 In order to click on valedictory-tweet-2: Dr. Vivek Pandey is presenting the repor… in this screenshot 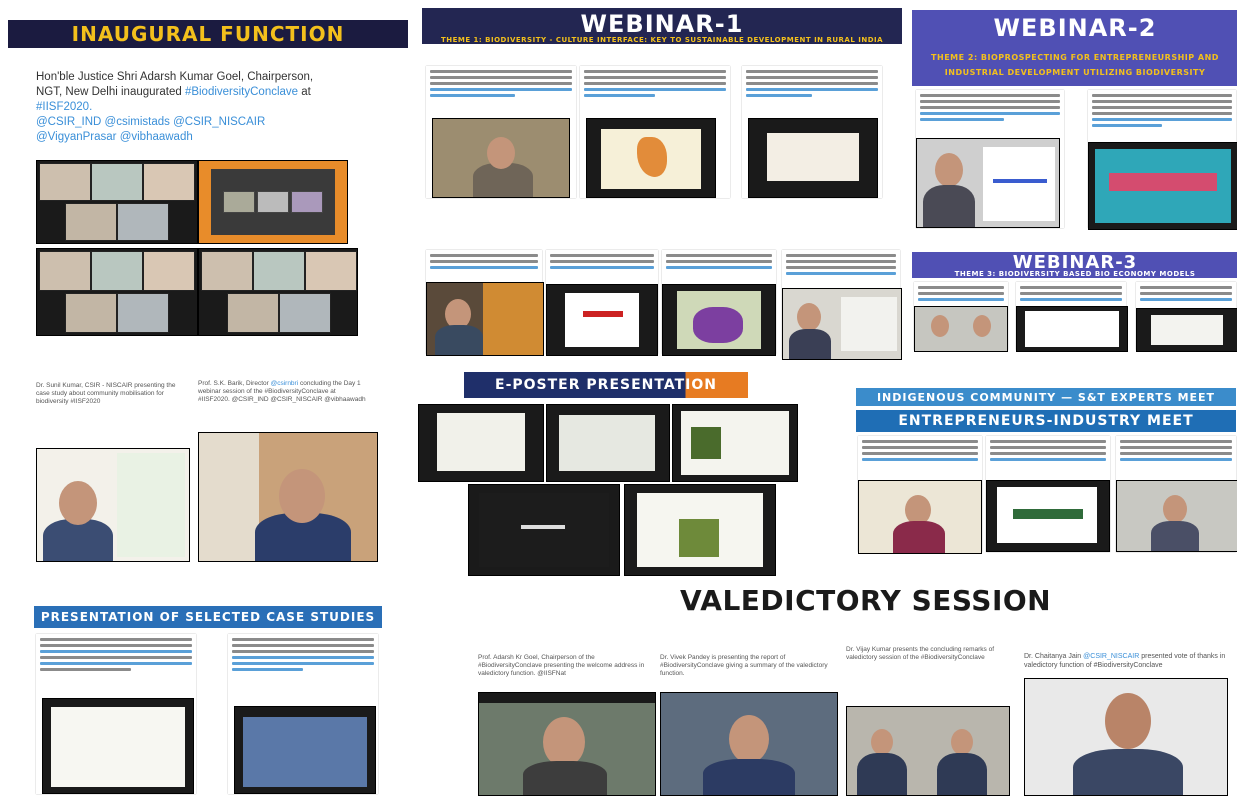, I will do `click(744, 665)`.